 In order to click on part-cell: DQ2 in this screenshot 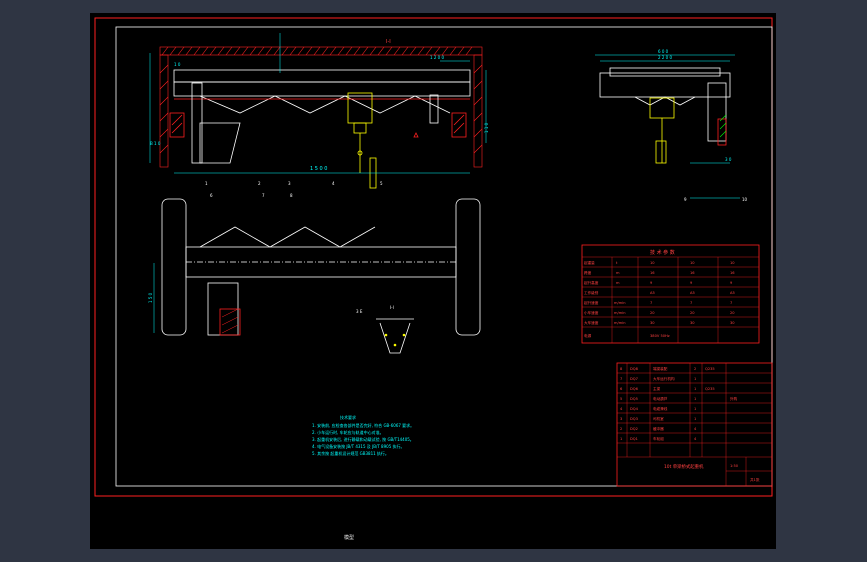, I will do `click(634, 429)`.